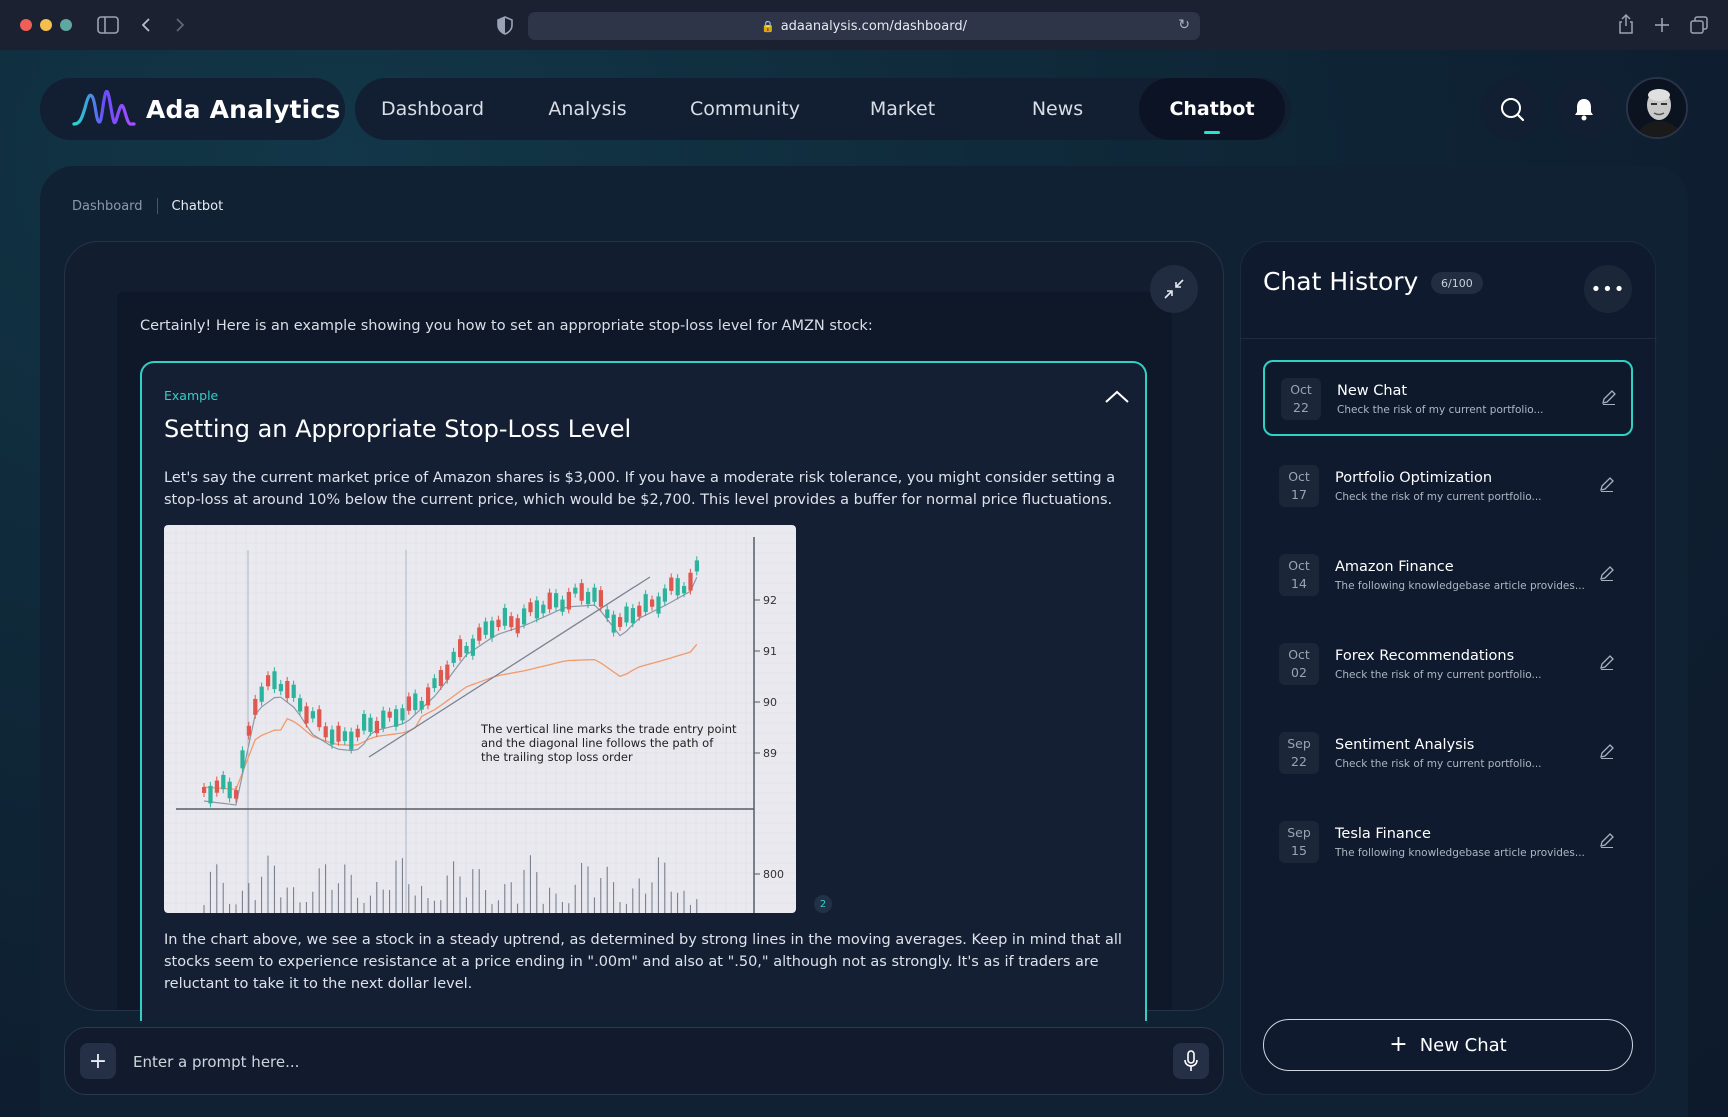 Image resolution: width=1728 pixels, height=1117 pixels. Describe the element at coordinates (192, 109) in the screenshot. I see `brand-logo: Ada Analytics` at that location.